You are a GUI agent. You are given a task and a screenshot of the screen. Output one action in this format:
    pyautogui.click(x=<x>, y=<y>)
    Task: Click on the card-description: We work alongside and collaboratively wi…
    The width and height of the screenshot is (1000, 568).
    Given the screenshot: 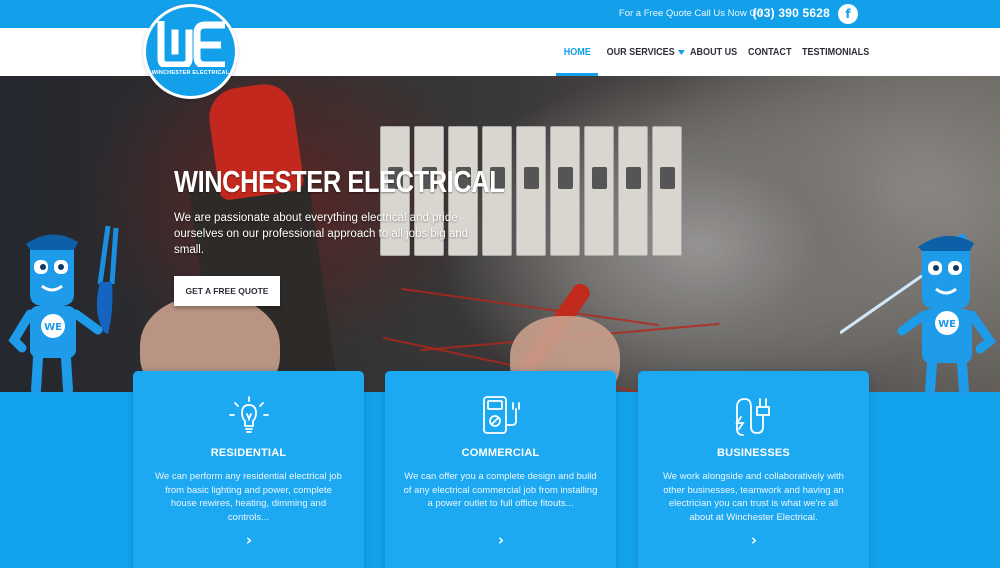 What is the action you would take?
    pyautogui.click(x=753, y=497)
    